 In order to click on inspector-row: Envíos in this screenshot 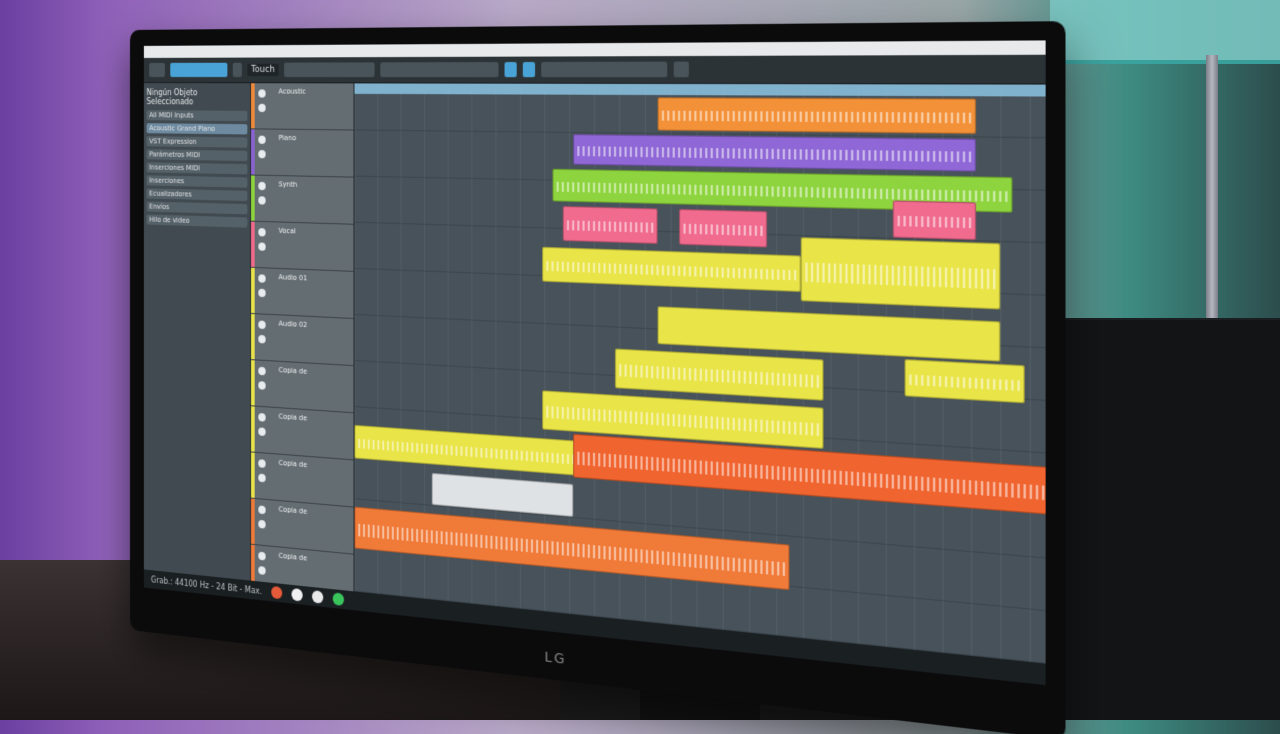, I will do `click(197, 208)`.